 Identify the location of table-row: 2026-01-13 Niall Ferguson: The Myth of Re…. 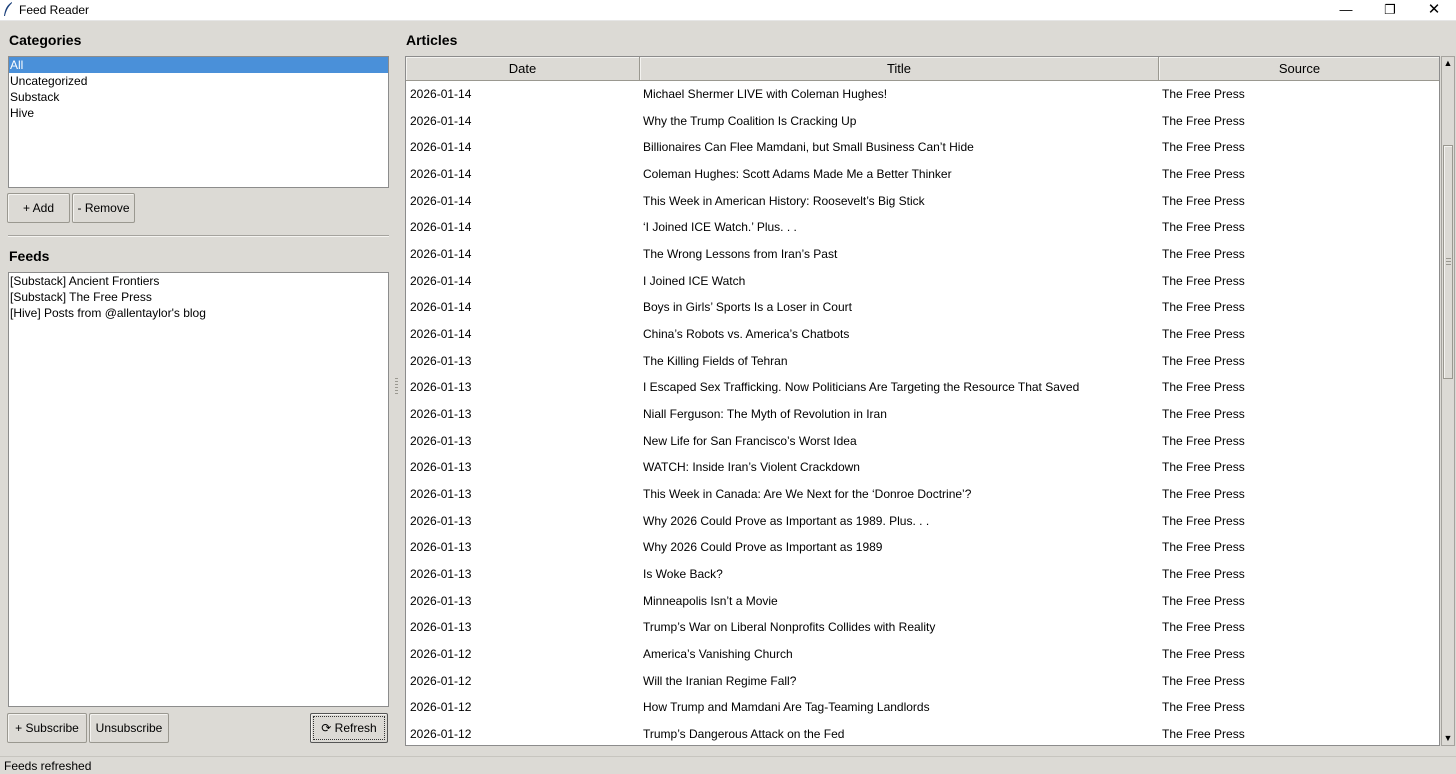
(922, 414).